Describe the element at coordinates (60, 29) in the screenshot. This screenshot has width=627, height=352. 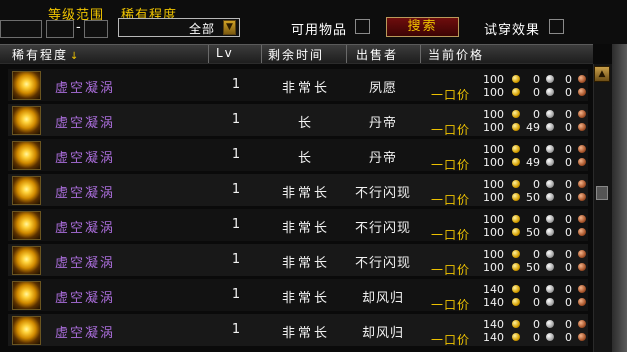
I see `min-level-input` at that location.